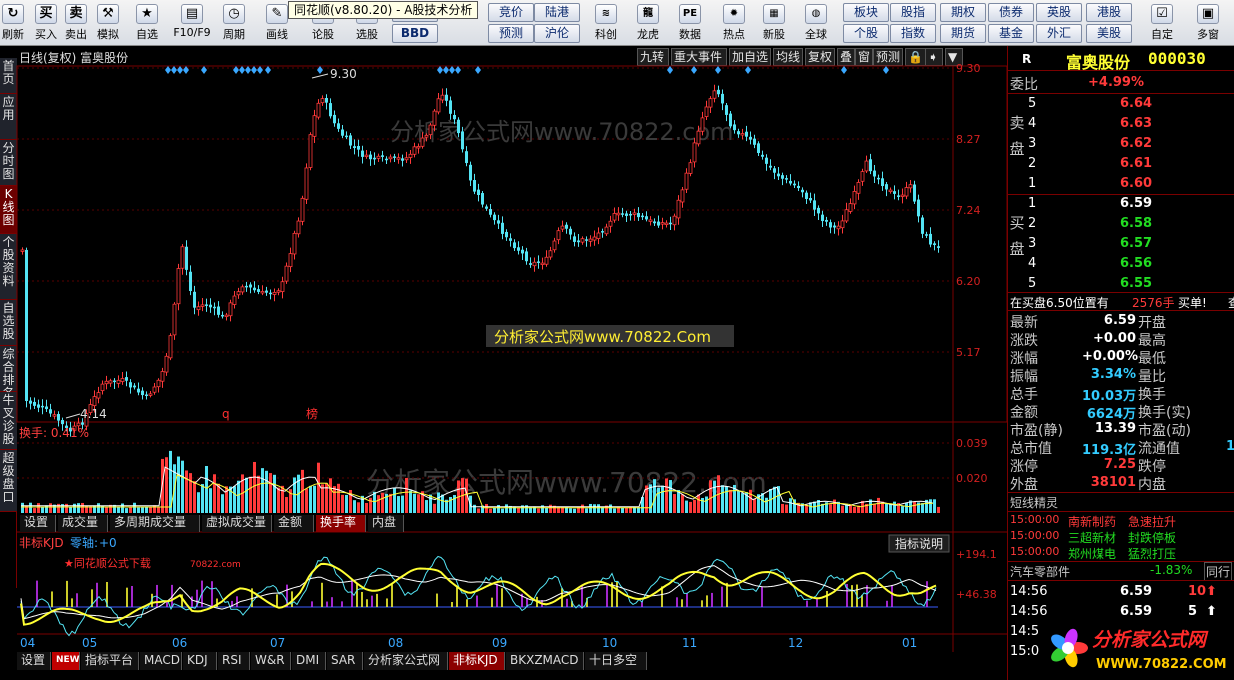  What do you see at coordinates (511, 12) in the screenshot?
I see `toolbar-pill-button: 竞价` at bounding box center [511, 12].